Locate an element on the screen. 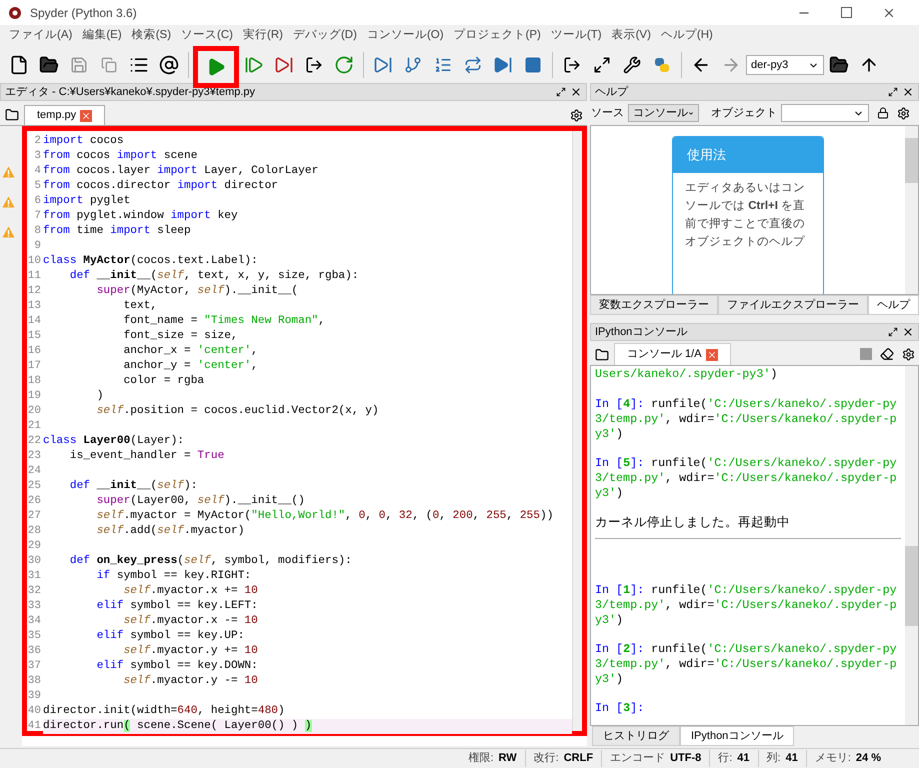 This screenshot has height=768, width=919. card-title: 使用法 is located at coordinates (748, 155).